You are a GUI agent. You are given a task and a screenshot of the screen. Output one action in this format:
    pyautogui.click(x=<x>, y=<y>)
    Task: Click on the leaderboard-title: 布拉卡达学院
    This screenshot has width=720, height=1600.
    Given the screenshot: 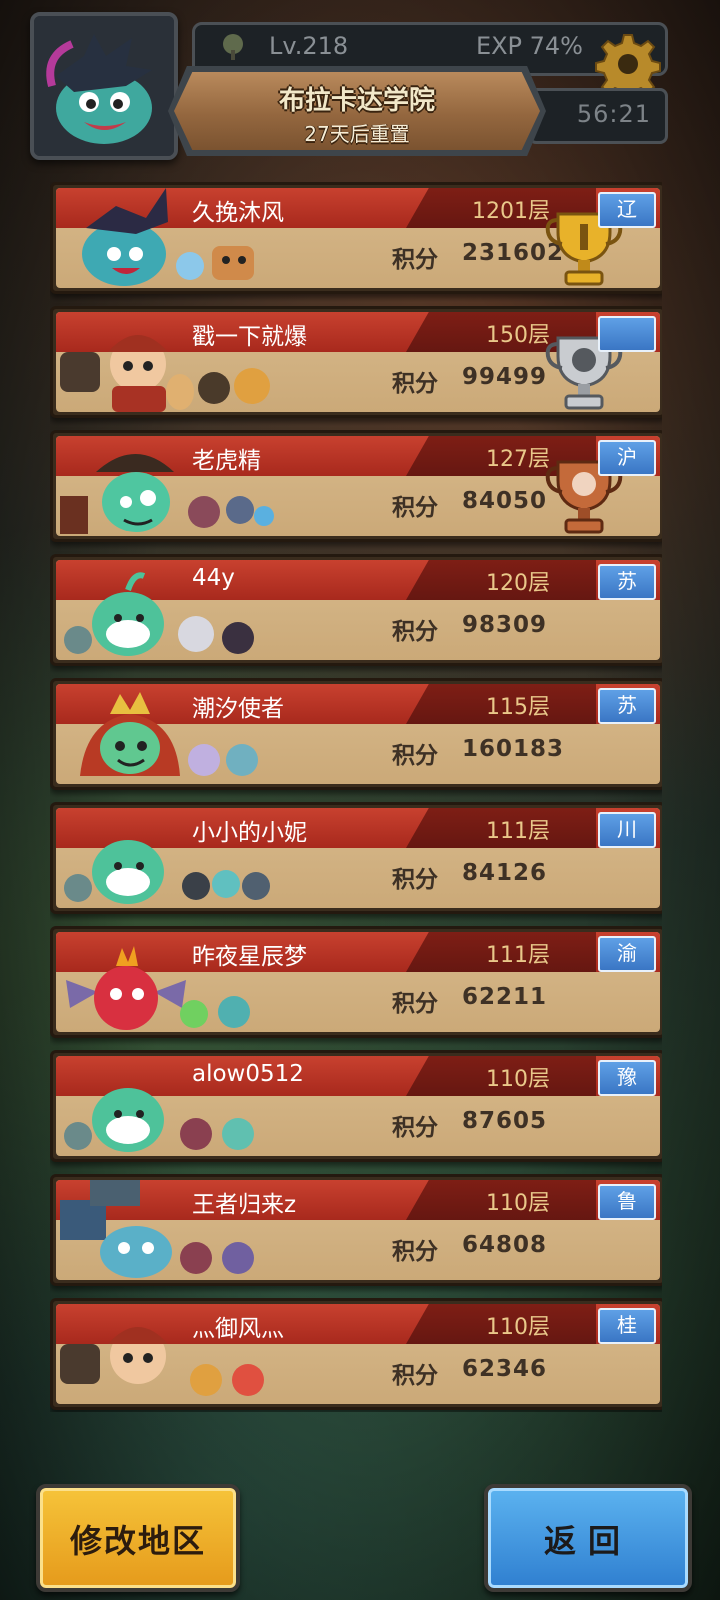 What is the action you would take?
    pyautogui.click(x=356, y=101)
    